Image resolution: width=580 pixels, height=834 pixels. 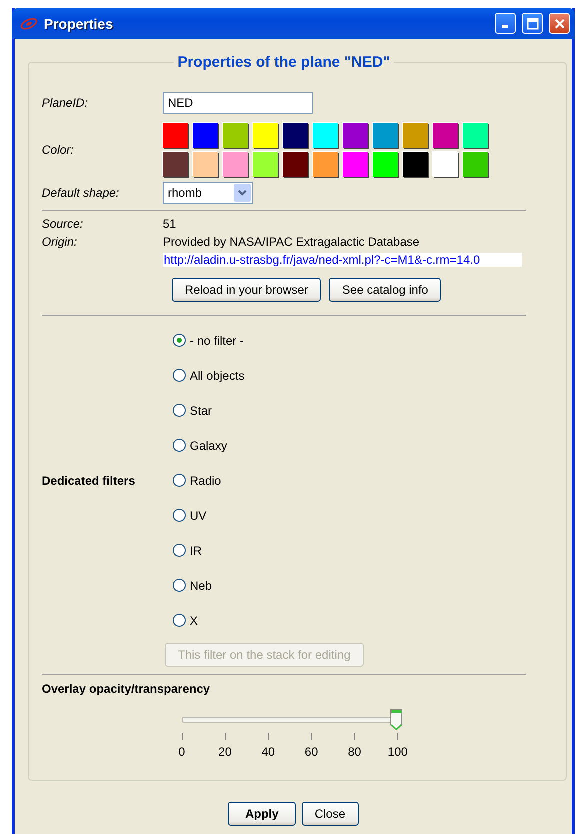 I want to click on tick-label: 80, so click(x=355, y=752).